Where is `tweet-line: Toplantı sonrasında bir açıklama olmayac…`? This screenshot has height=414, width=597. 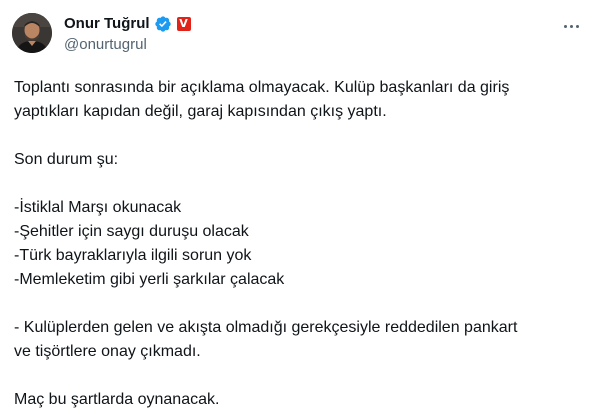 tweet-line: Toplantı sonrasında bir açıklama olmayac… is located at coordinates (262, 87).